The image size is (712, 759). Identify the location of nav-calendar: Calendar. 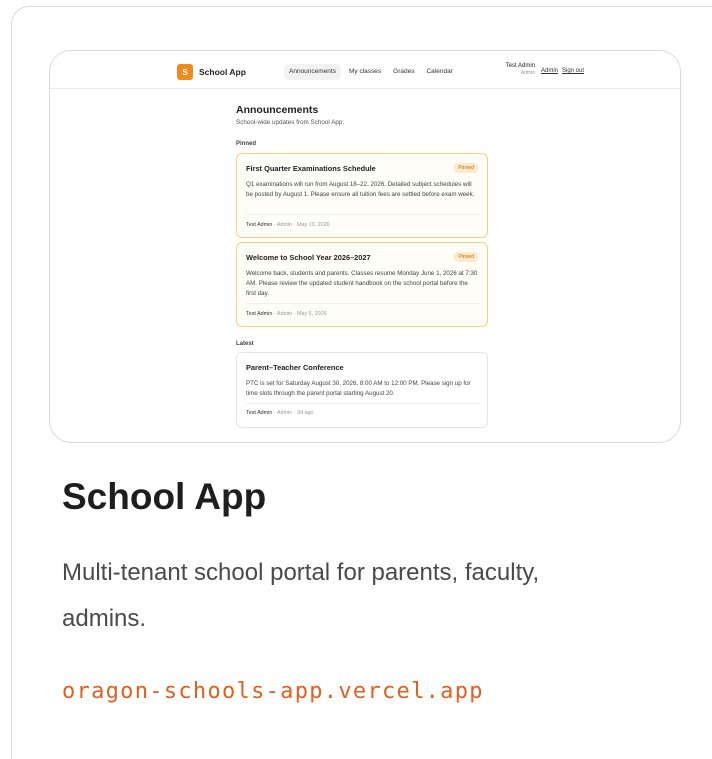
(439, 72).